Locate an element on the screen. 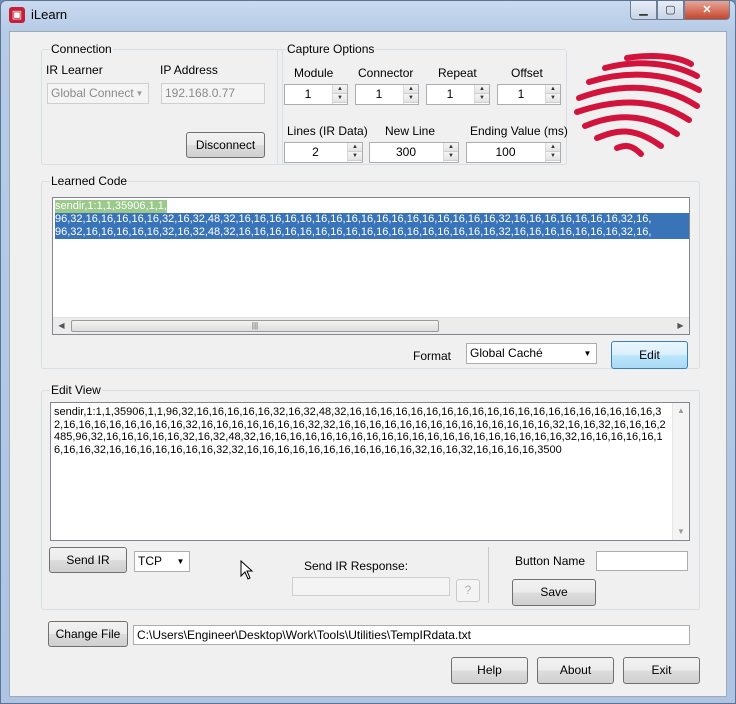  module-spinner: 1 ▲ ▼ is located at coordinates (316, 94).